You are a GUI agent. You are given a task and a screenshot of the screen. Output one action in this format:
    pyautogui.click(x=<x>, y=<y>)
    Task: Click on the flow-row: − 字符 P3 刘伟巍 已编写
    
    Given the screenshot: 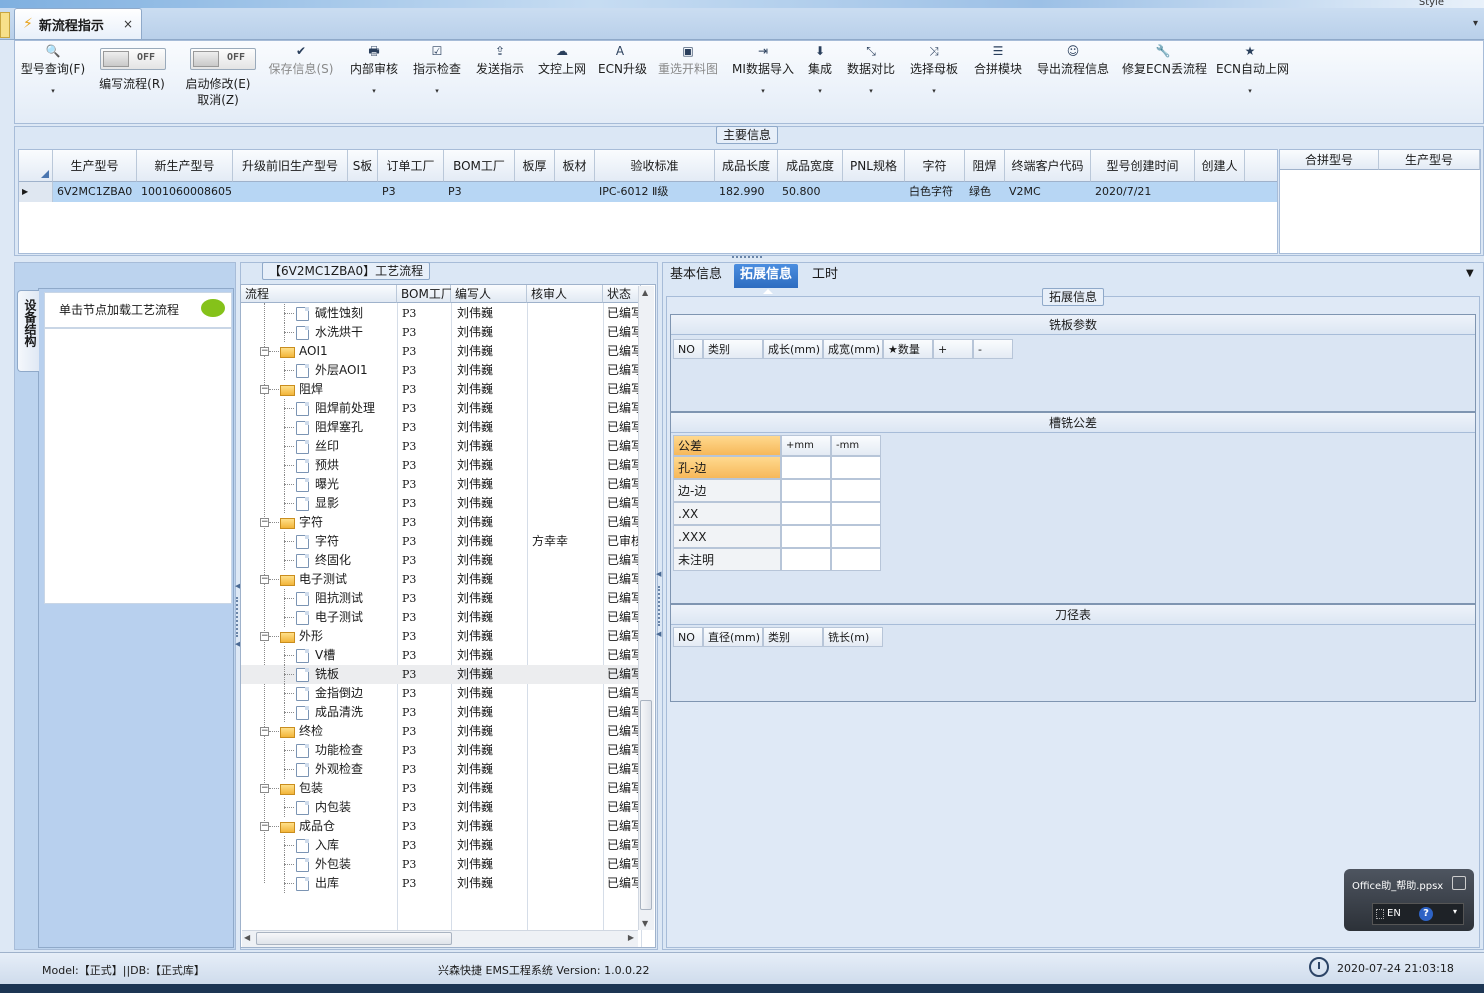 What is the action you would take?
    pyautogui.click(x=441, y=522)
    